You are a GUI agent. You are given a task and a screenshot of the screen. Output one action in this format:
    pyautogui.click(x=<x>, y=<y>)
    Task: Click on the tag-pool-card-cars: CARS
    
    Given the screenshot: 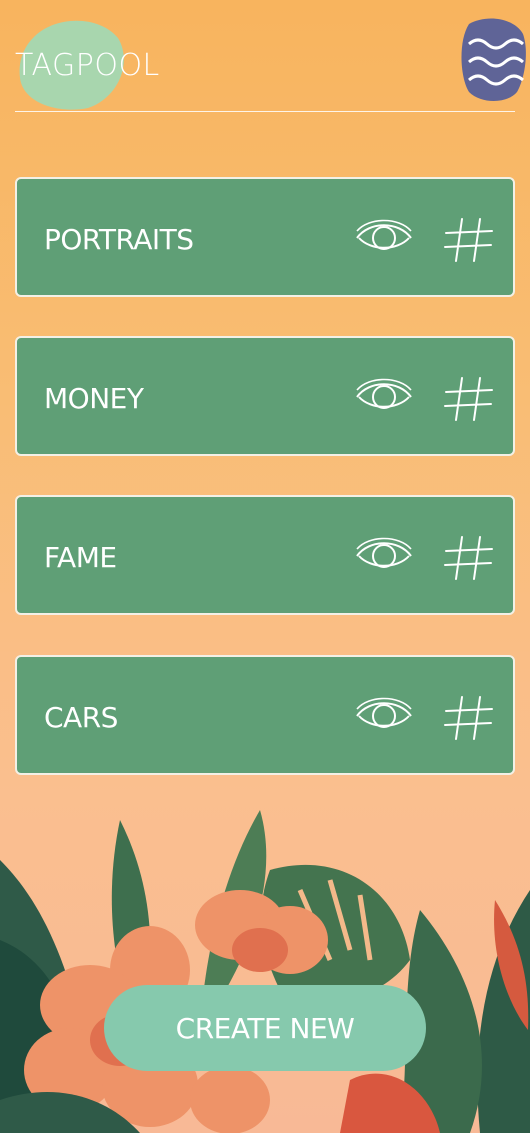 What is the action you would take?
    pyautogui.click(x=265, y=715)
    